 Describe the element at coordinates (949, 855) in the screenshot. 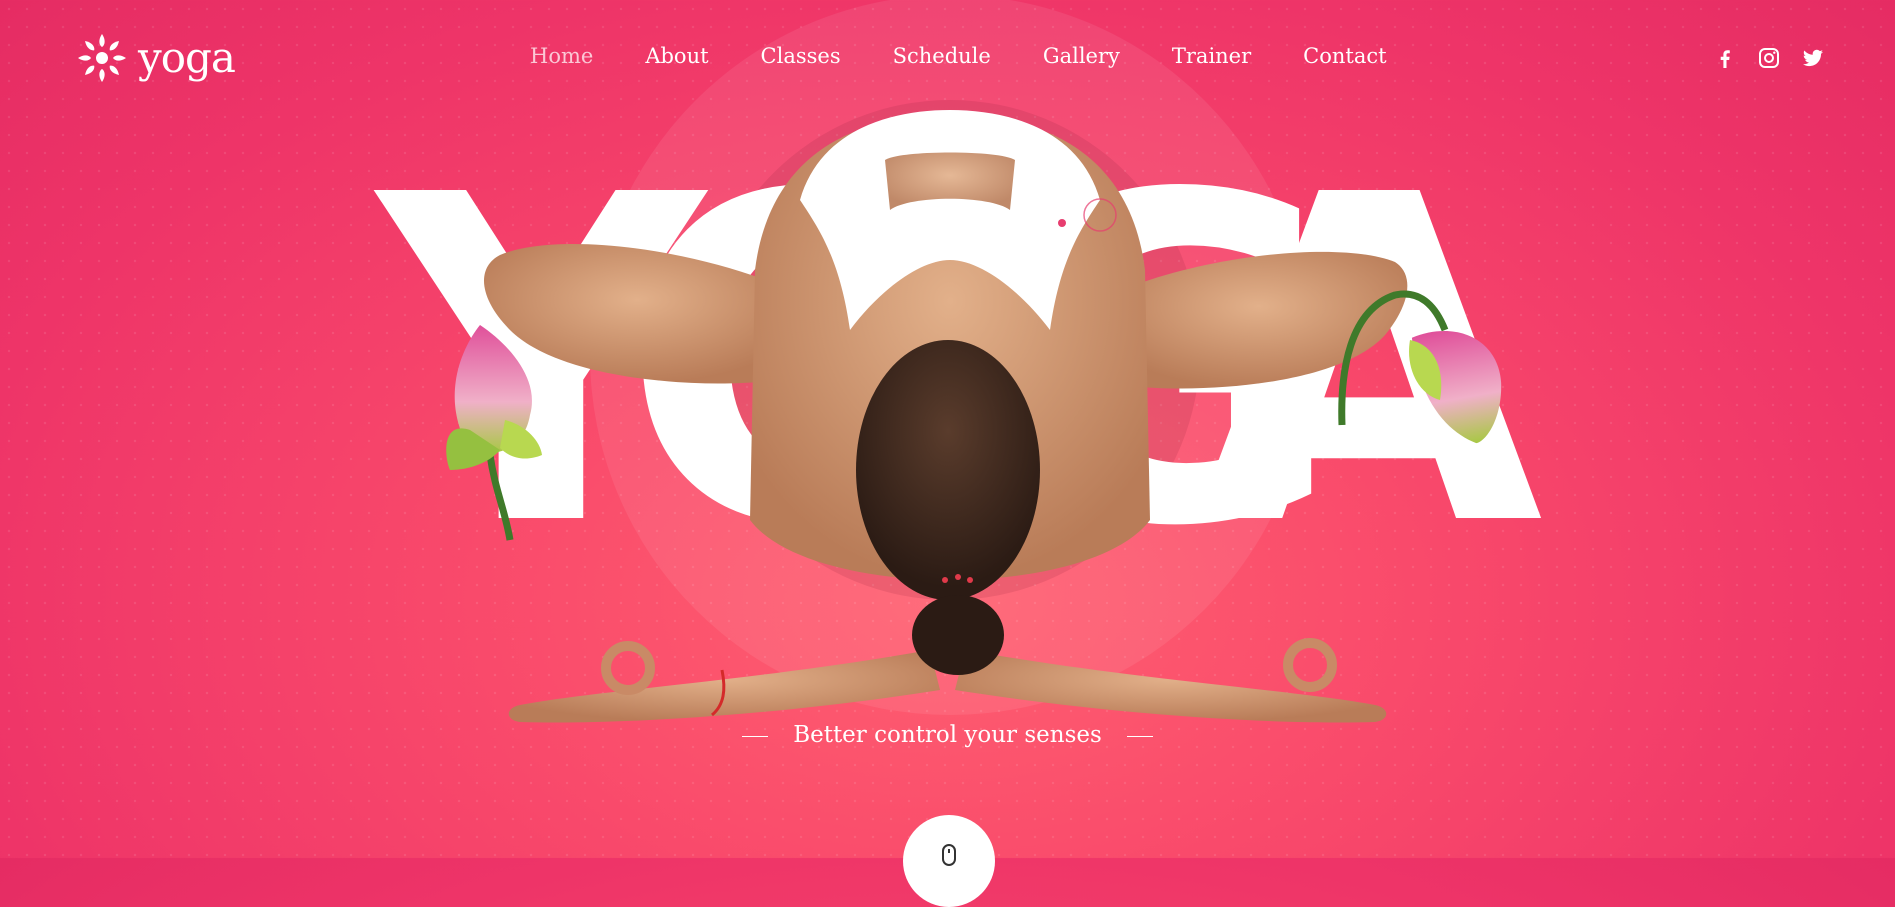

I see `mouse-scroll-icon` at that location.